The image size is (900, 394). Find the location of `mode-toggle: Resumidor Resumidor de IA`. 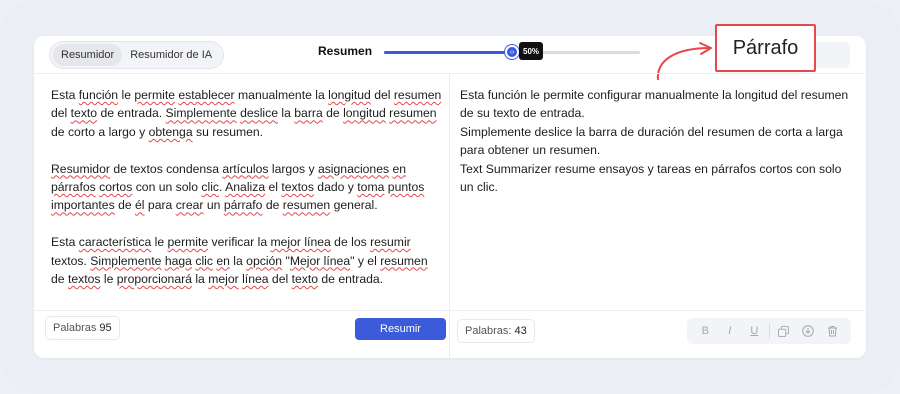

mode-toggle: Resumidor Resumidor de IA is located at coordinates (137, 55).